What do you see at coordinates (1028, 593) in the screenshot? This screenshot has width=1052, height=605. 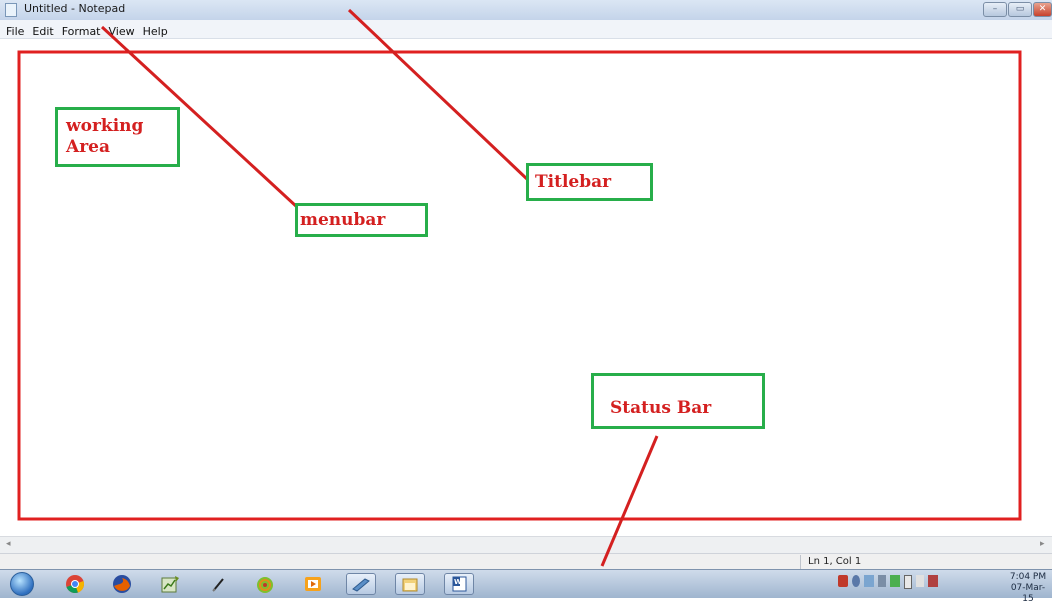 I see `clock-date: 07-Mar-15` at bounding box center [1028, 593].